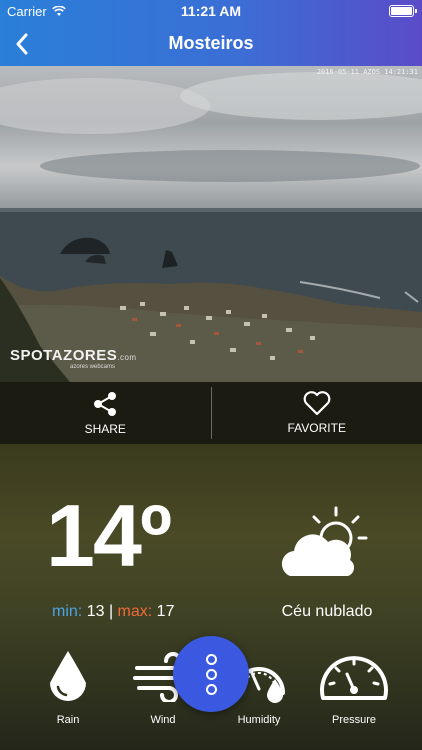 The image size is (422, 750). I want to click on metric-pressure: Pressure, so click(354, 686).